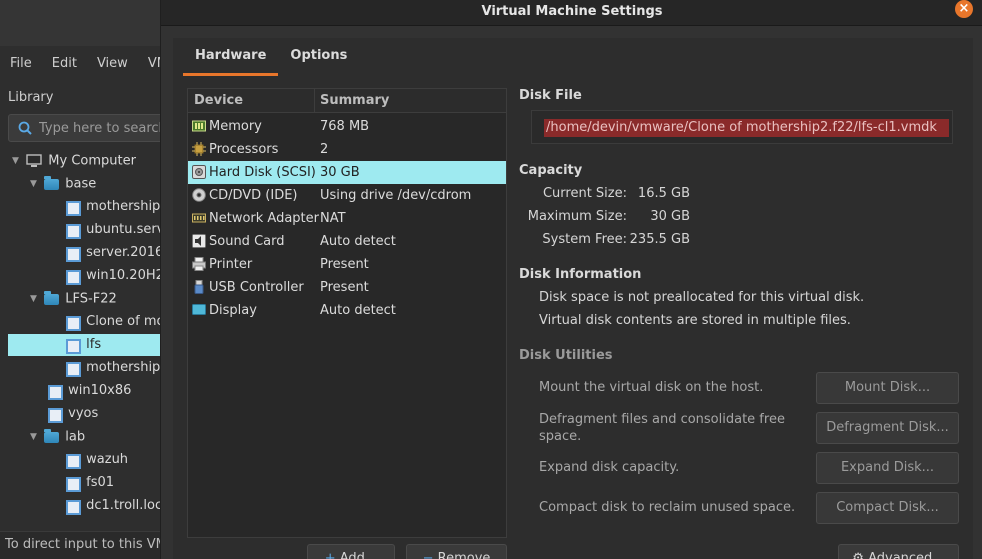 The image size is (982, 559). Describe the element at coordinates (235, 126) in the screenshot. I see `device-name: Memory` at that location.